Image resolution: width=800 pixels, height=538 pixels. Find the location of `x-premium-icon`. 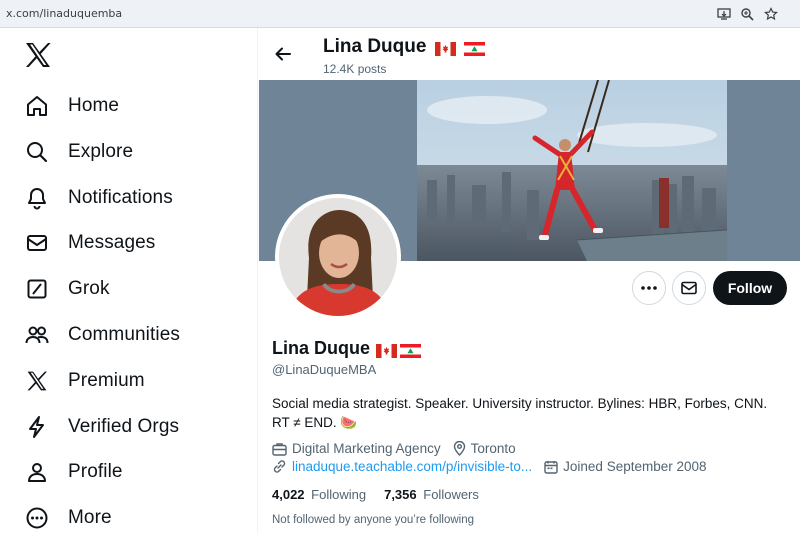

x-premium-icon is located at coordinates (37, 381).